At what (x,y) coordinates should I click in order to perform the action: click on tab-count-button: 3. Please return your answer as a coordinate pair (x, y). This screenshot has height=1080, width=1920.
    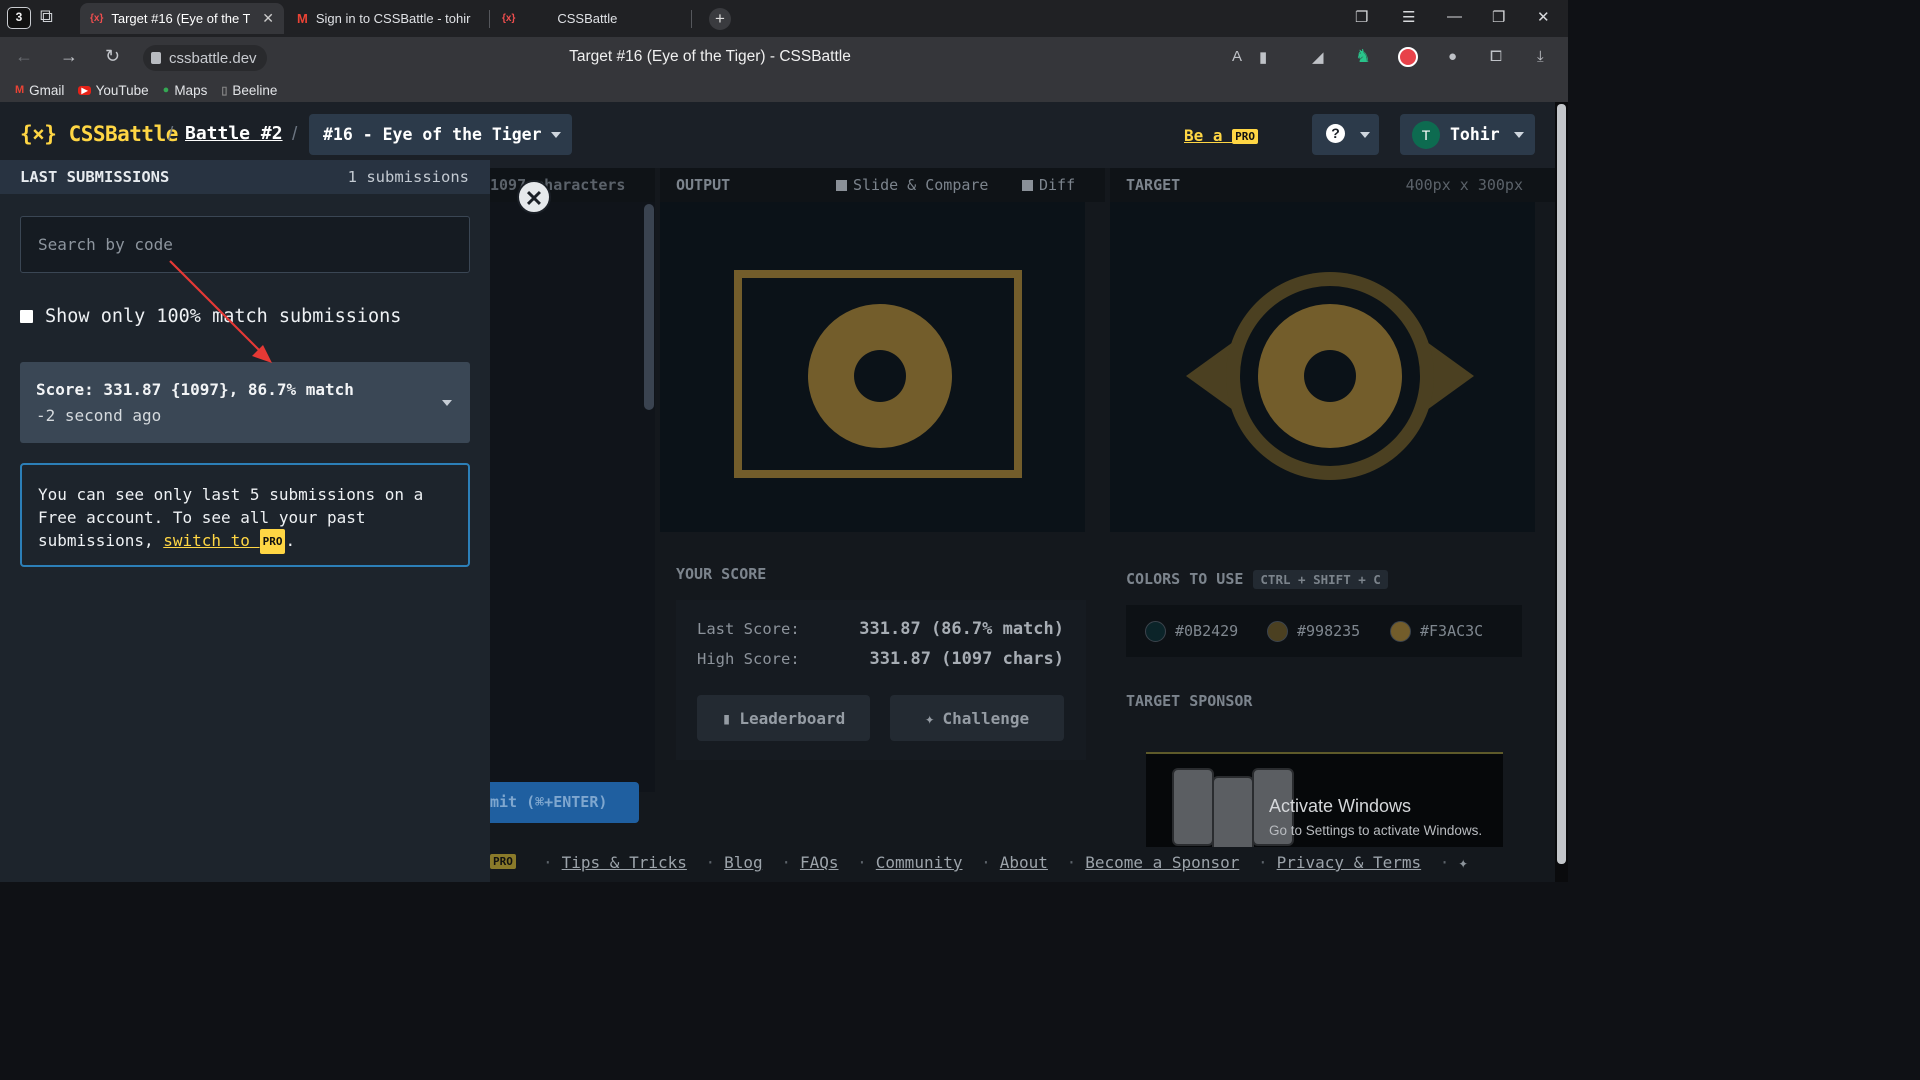
    Looking at the image, I should click on (19, 18).